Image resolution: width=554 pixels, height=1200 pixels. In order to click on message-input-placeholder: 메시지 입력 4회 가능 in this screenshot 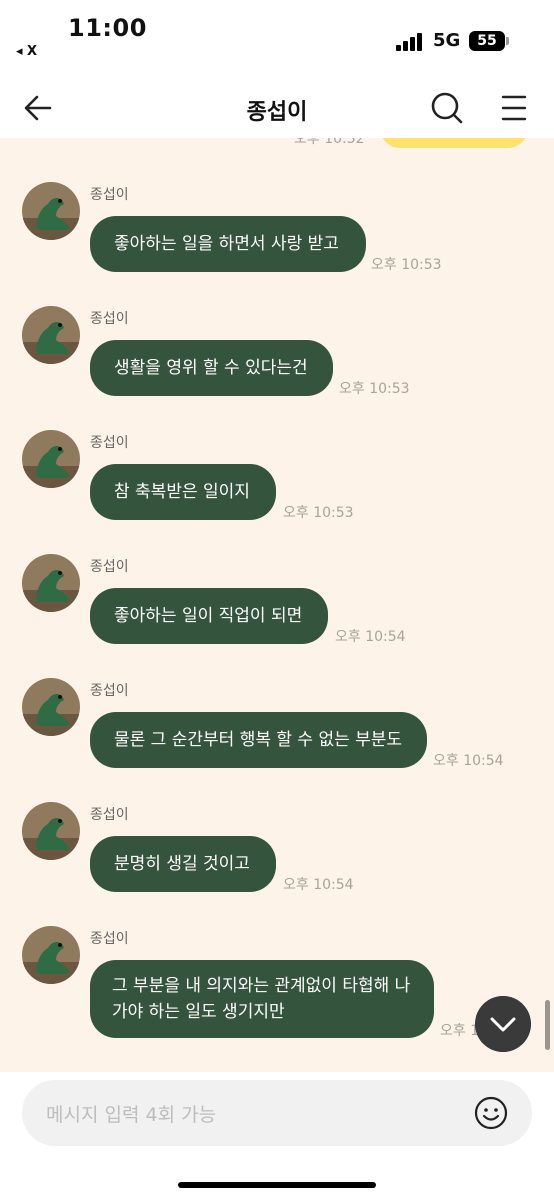, I will do `click(131, 1115)`.